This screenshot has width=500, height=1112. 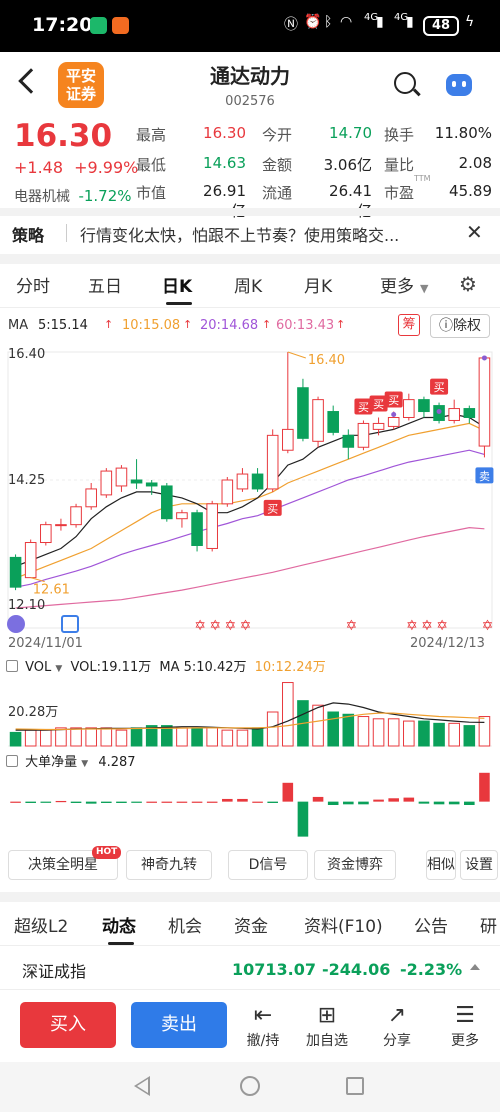 What do you see at coordinates (267, 324) in the screenshot?
I see `up-arrow-icon: ↑` at bounding box center [267, 324].